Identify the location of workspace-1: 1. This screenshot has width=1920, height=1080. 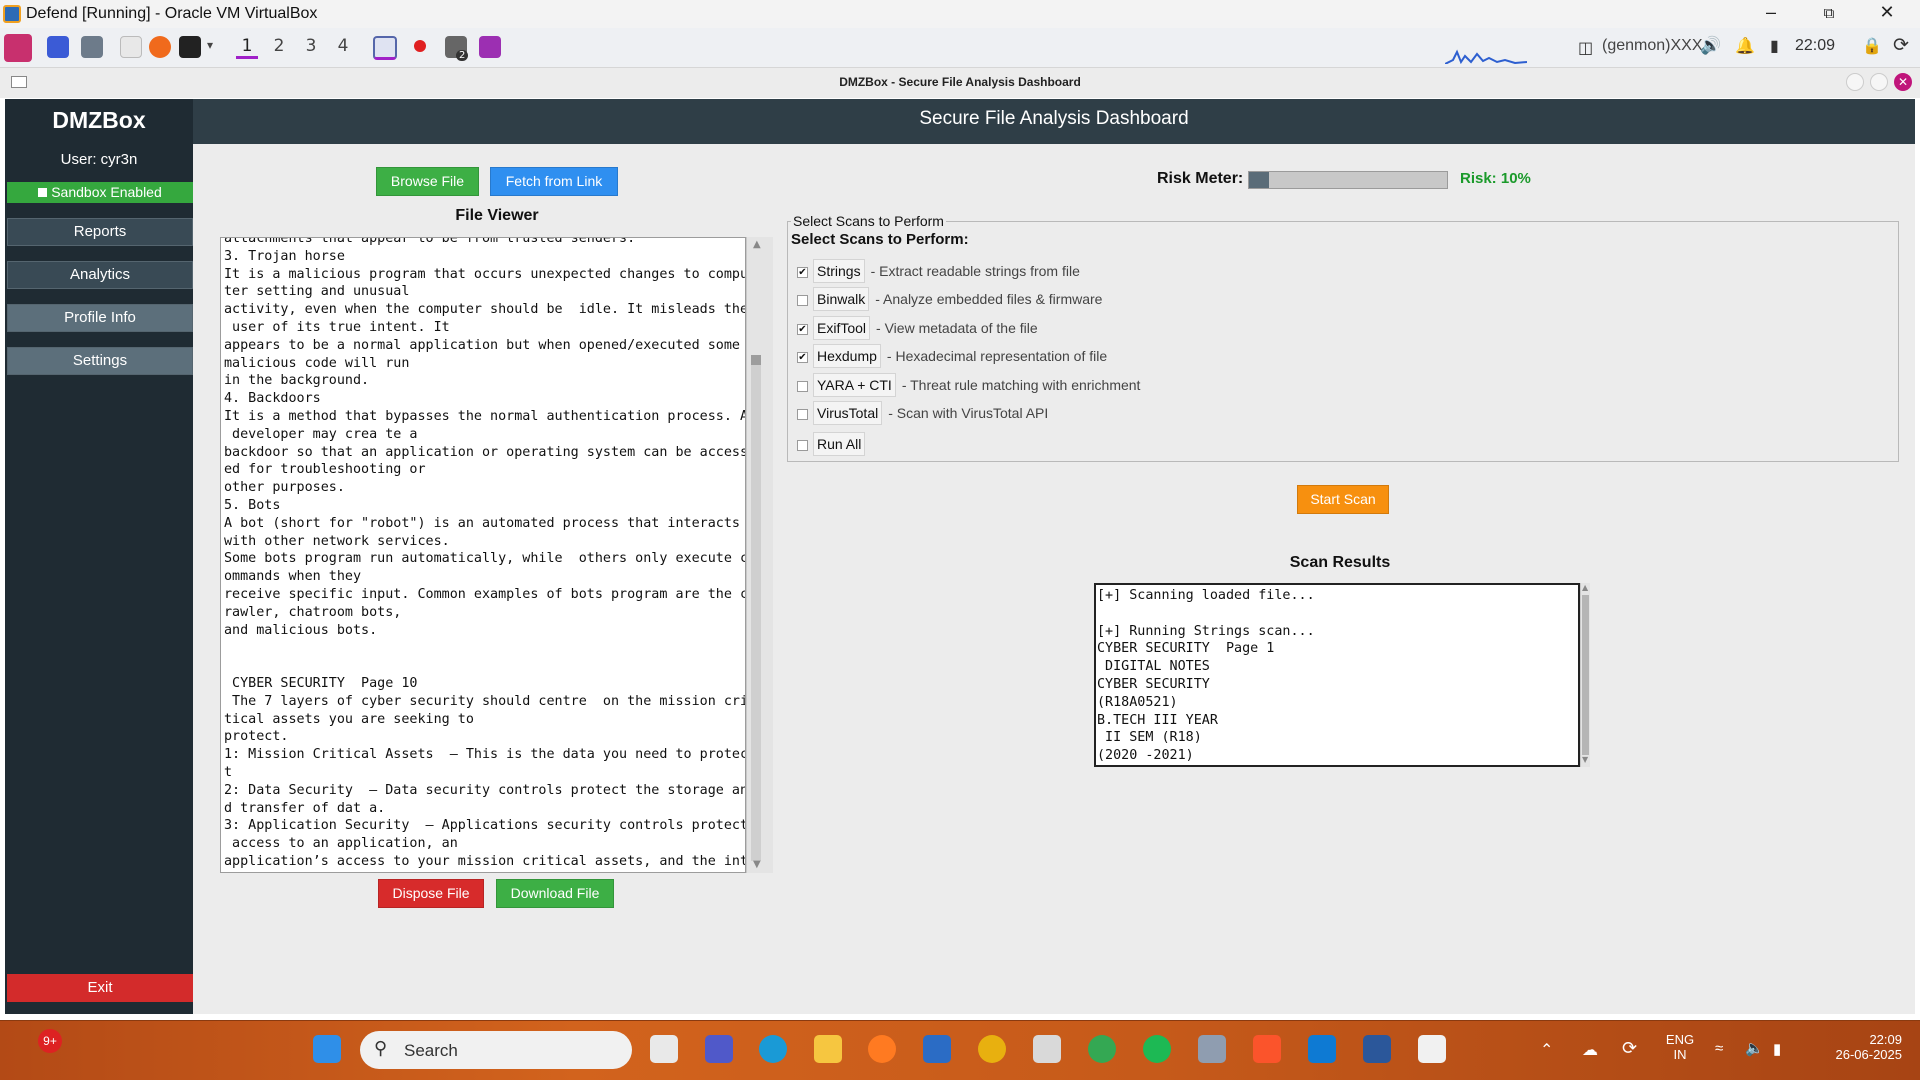
(247, 47).